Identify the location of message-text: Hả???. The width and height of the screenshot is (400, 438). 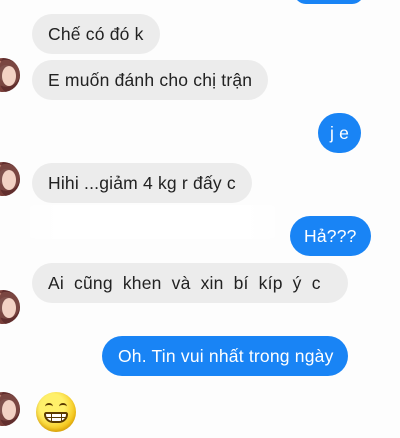
(330, 236).